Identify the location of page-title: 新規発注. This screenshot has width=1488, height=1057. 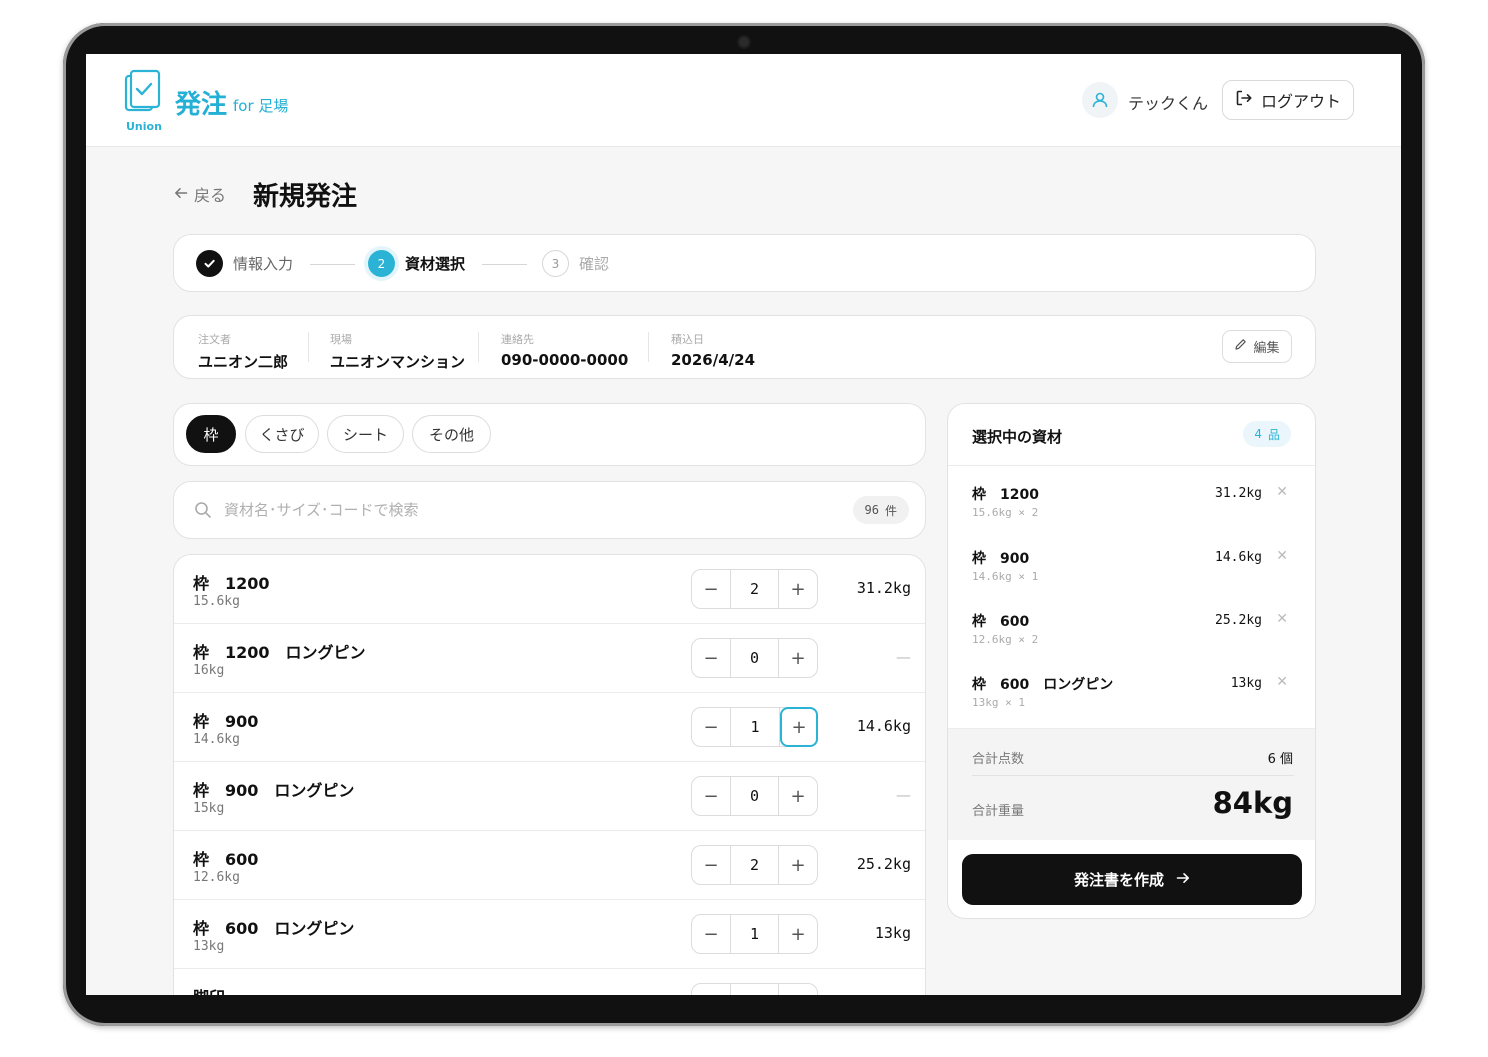
(305, 197).